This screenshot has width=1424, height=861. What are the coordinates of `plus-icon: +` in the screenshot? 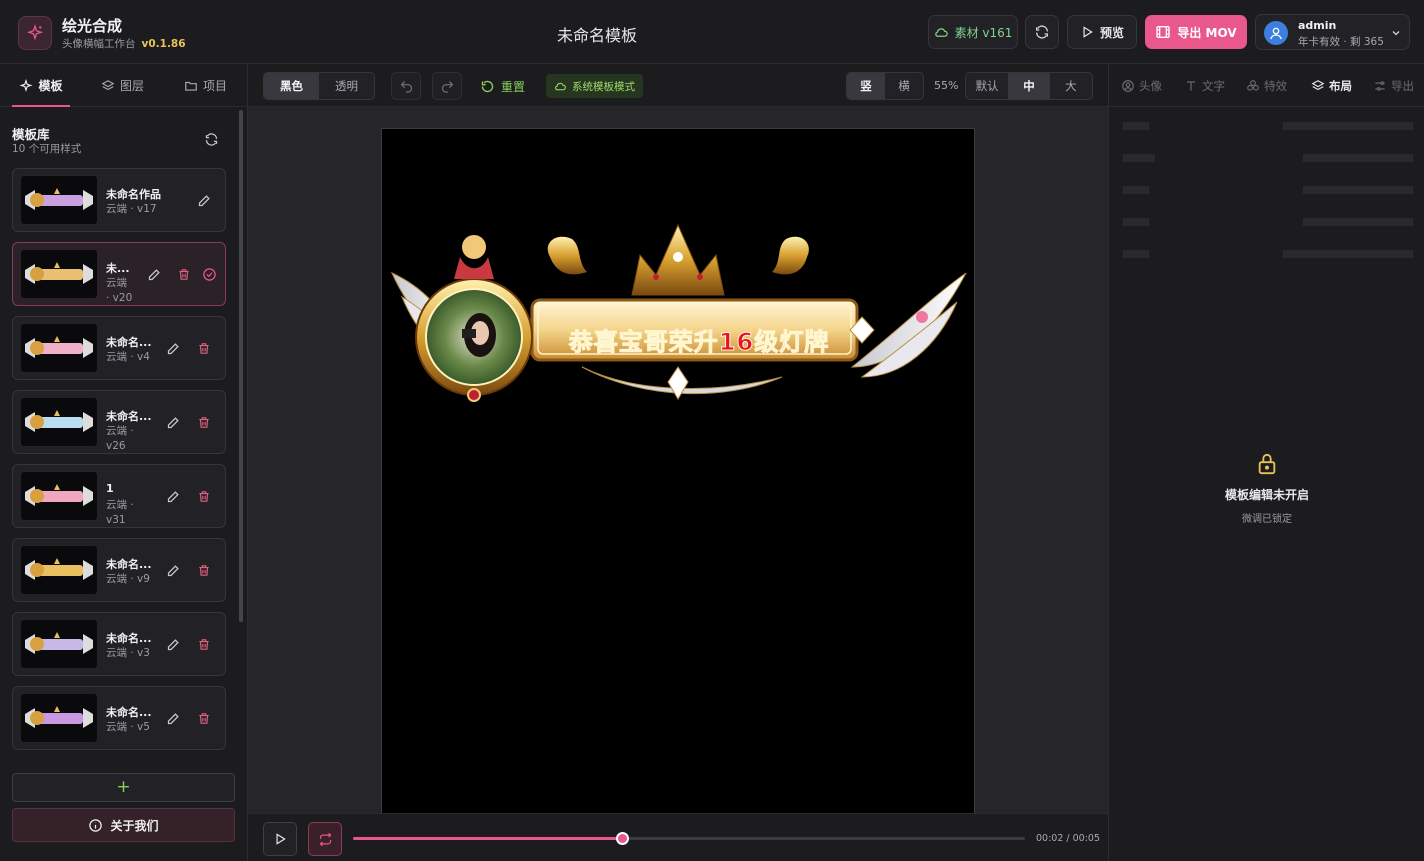 It's located at (123, 787).